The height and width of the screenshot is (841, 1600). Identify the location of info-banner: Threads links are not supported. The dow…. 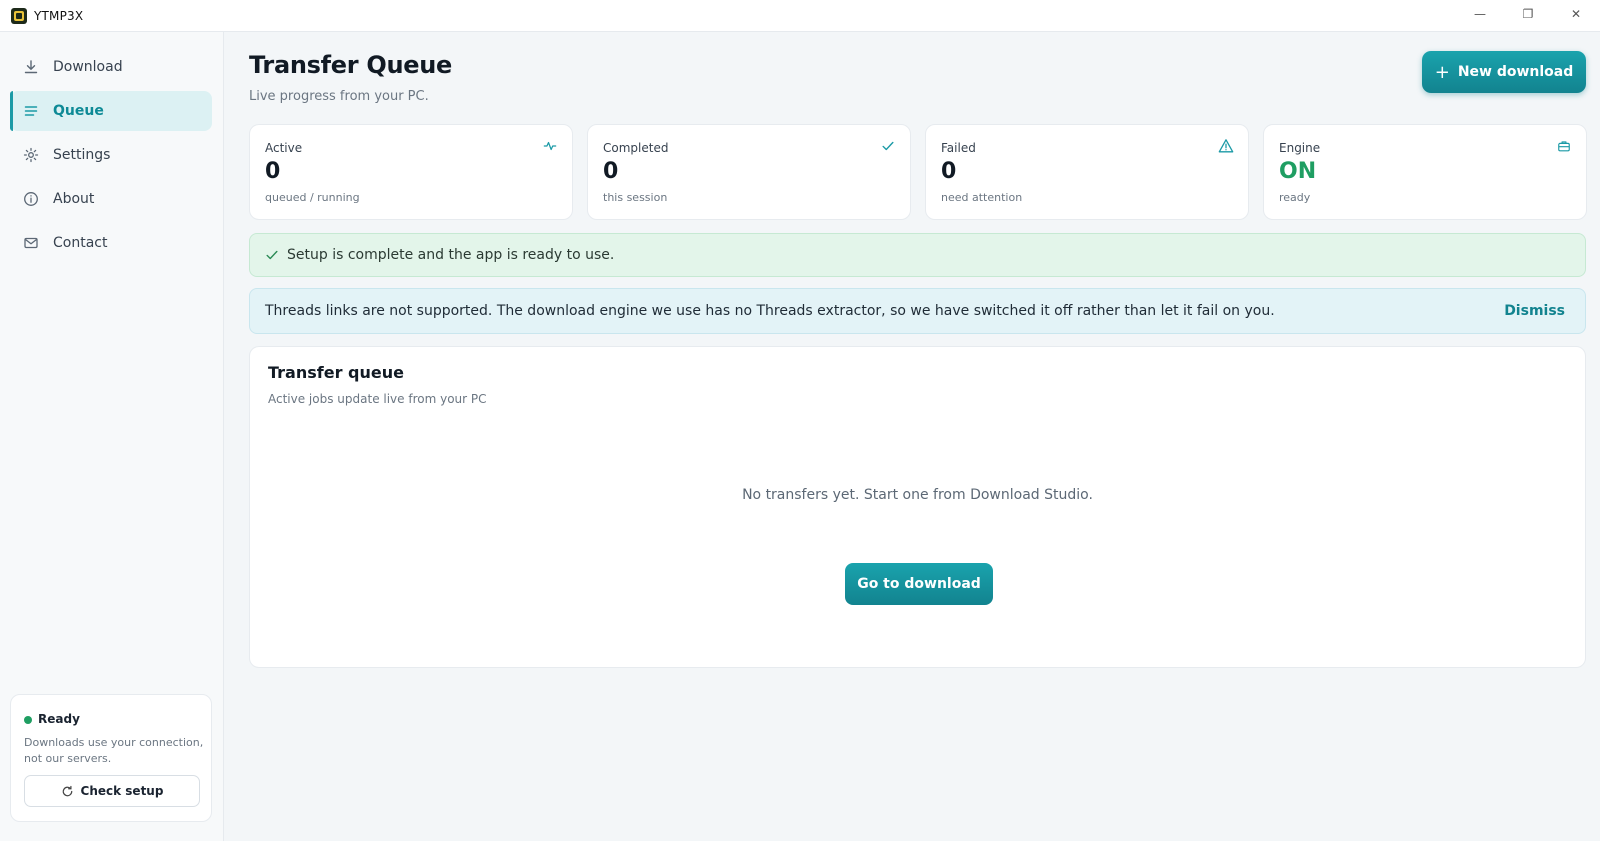
(917, 311).